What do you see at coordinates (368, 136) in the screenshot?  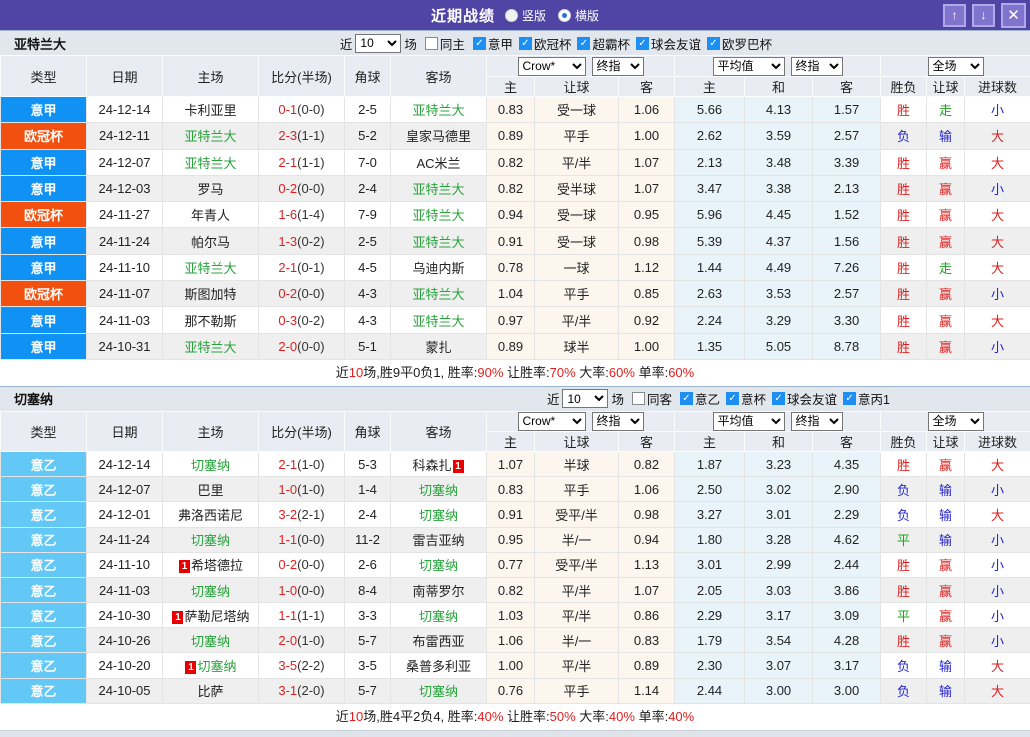 I see `corner-cell: 5-2` at bounding box center [368, 136].